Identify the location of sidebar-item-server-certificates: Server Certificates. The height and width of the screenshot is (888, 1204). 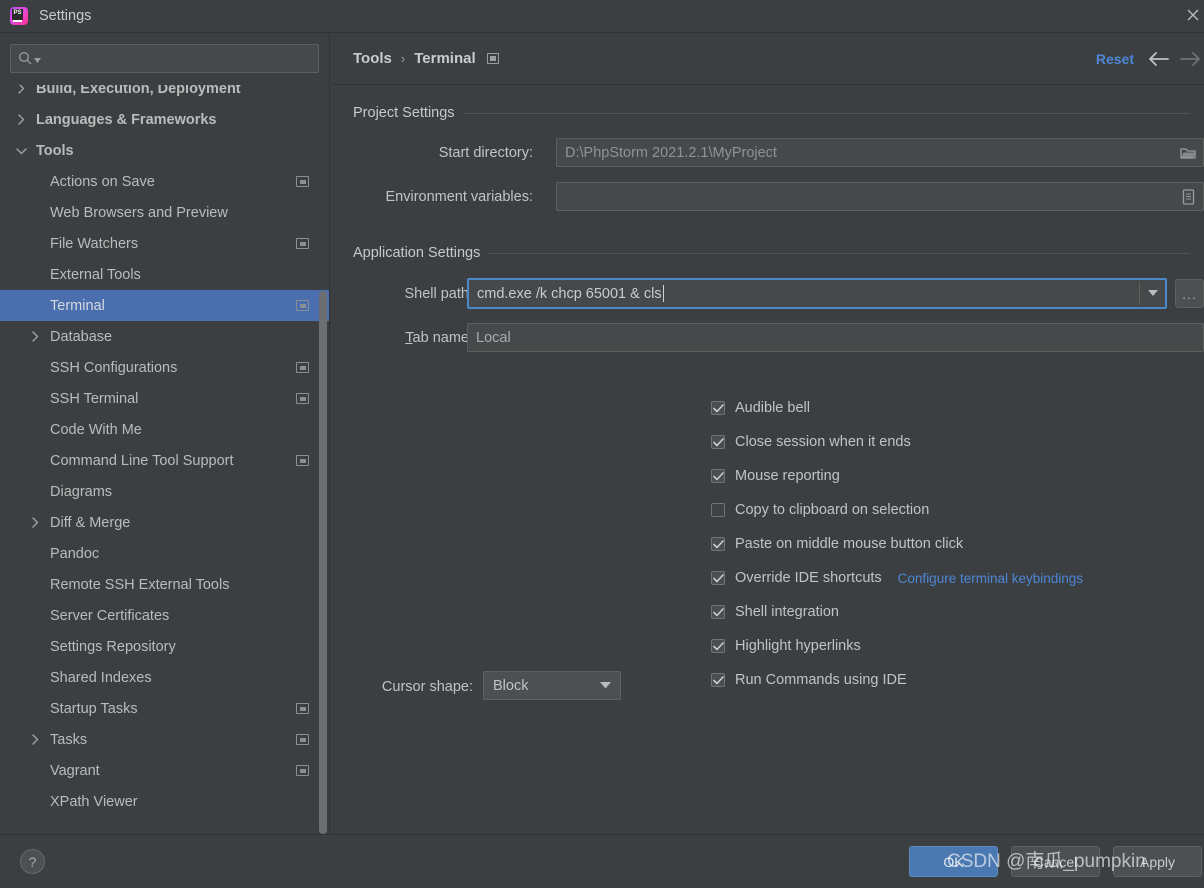
(164, 615).